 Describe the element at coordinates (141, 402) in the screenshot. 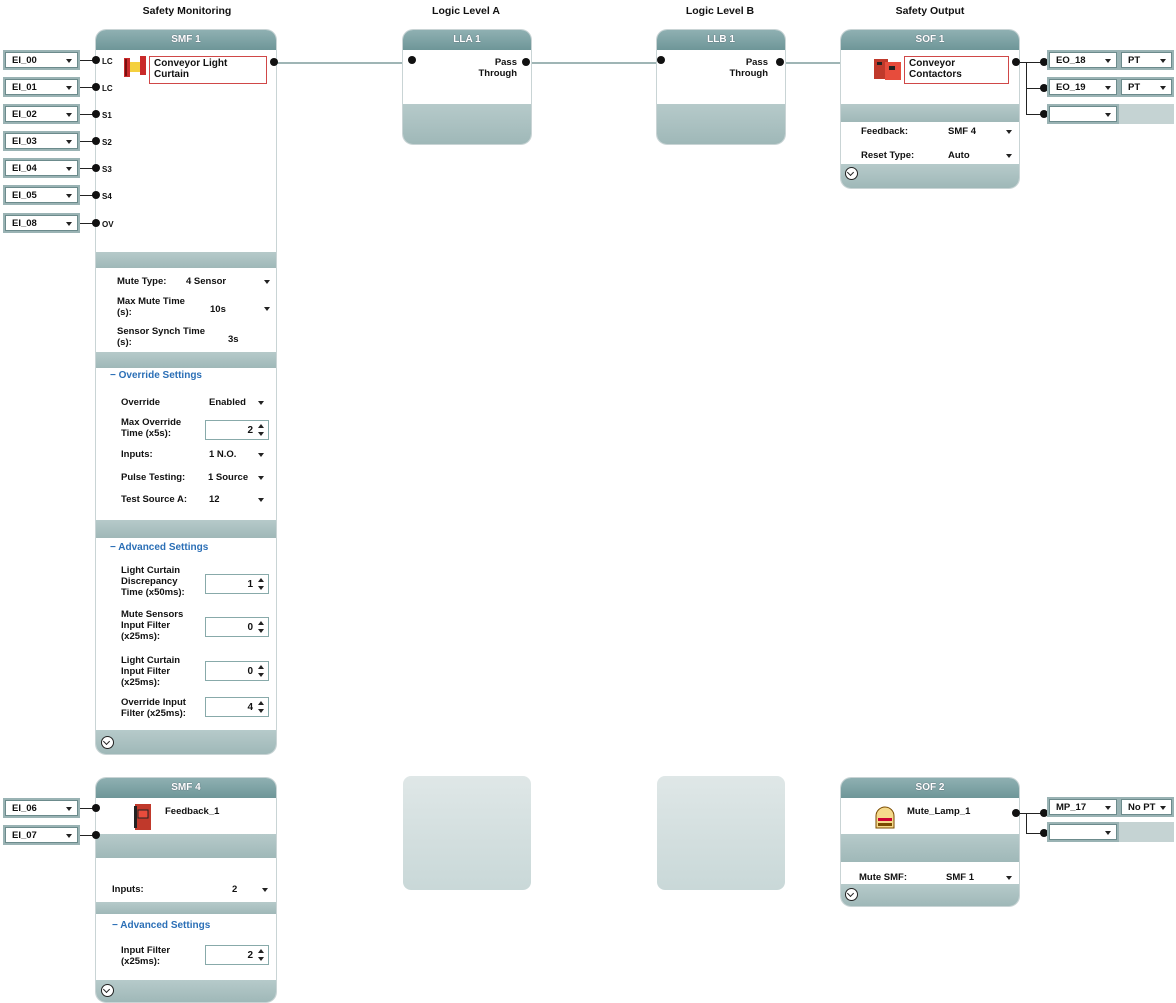

I see `override-label: Override` at that location.